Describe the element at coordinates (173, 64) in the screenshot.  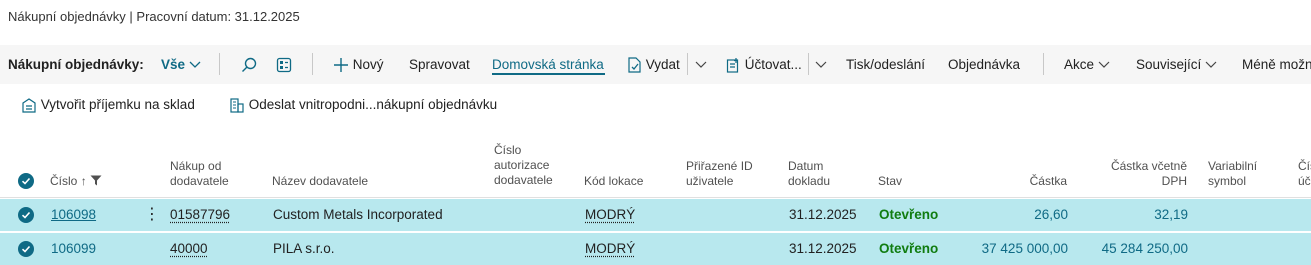
I see `filter-value: Vše` at that location.